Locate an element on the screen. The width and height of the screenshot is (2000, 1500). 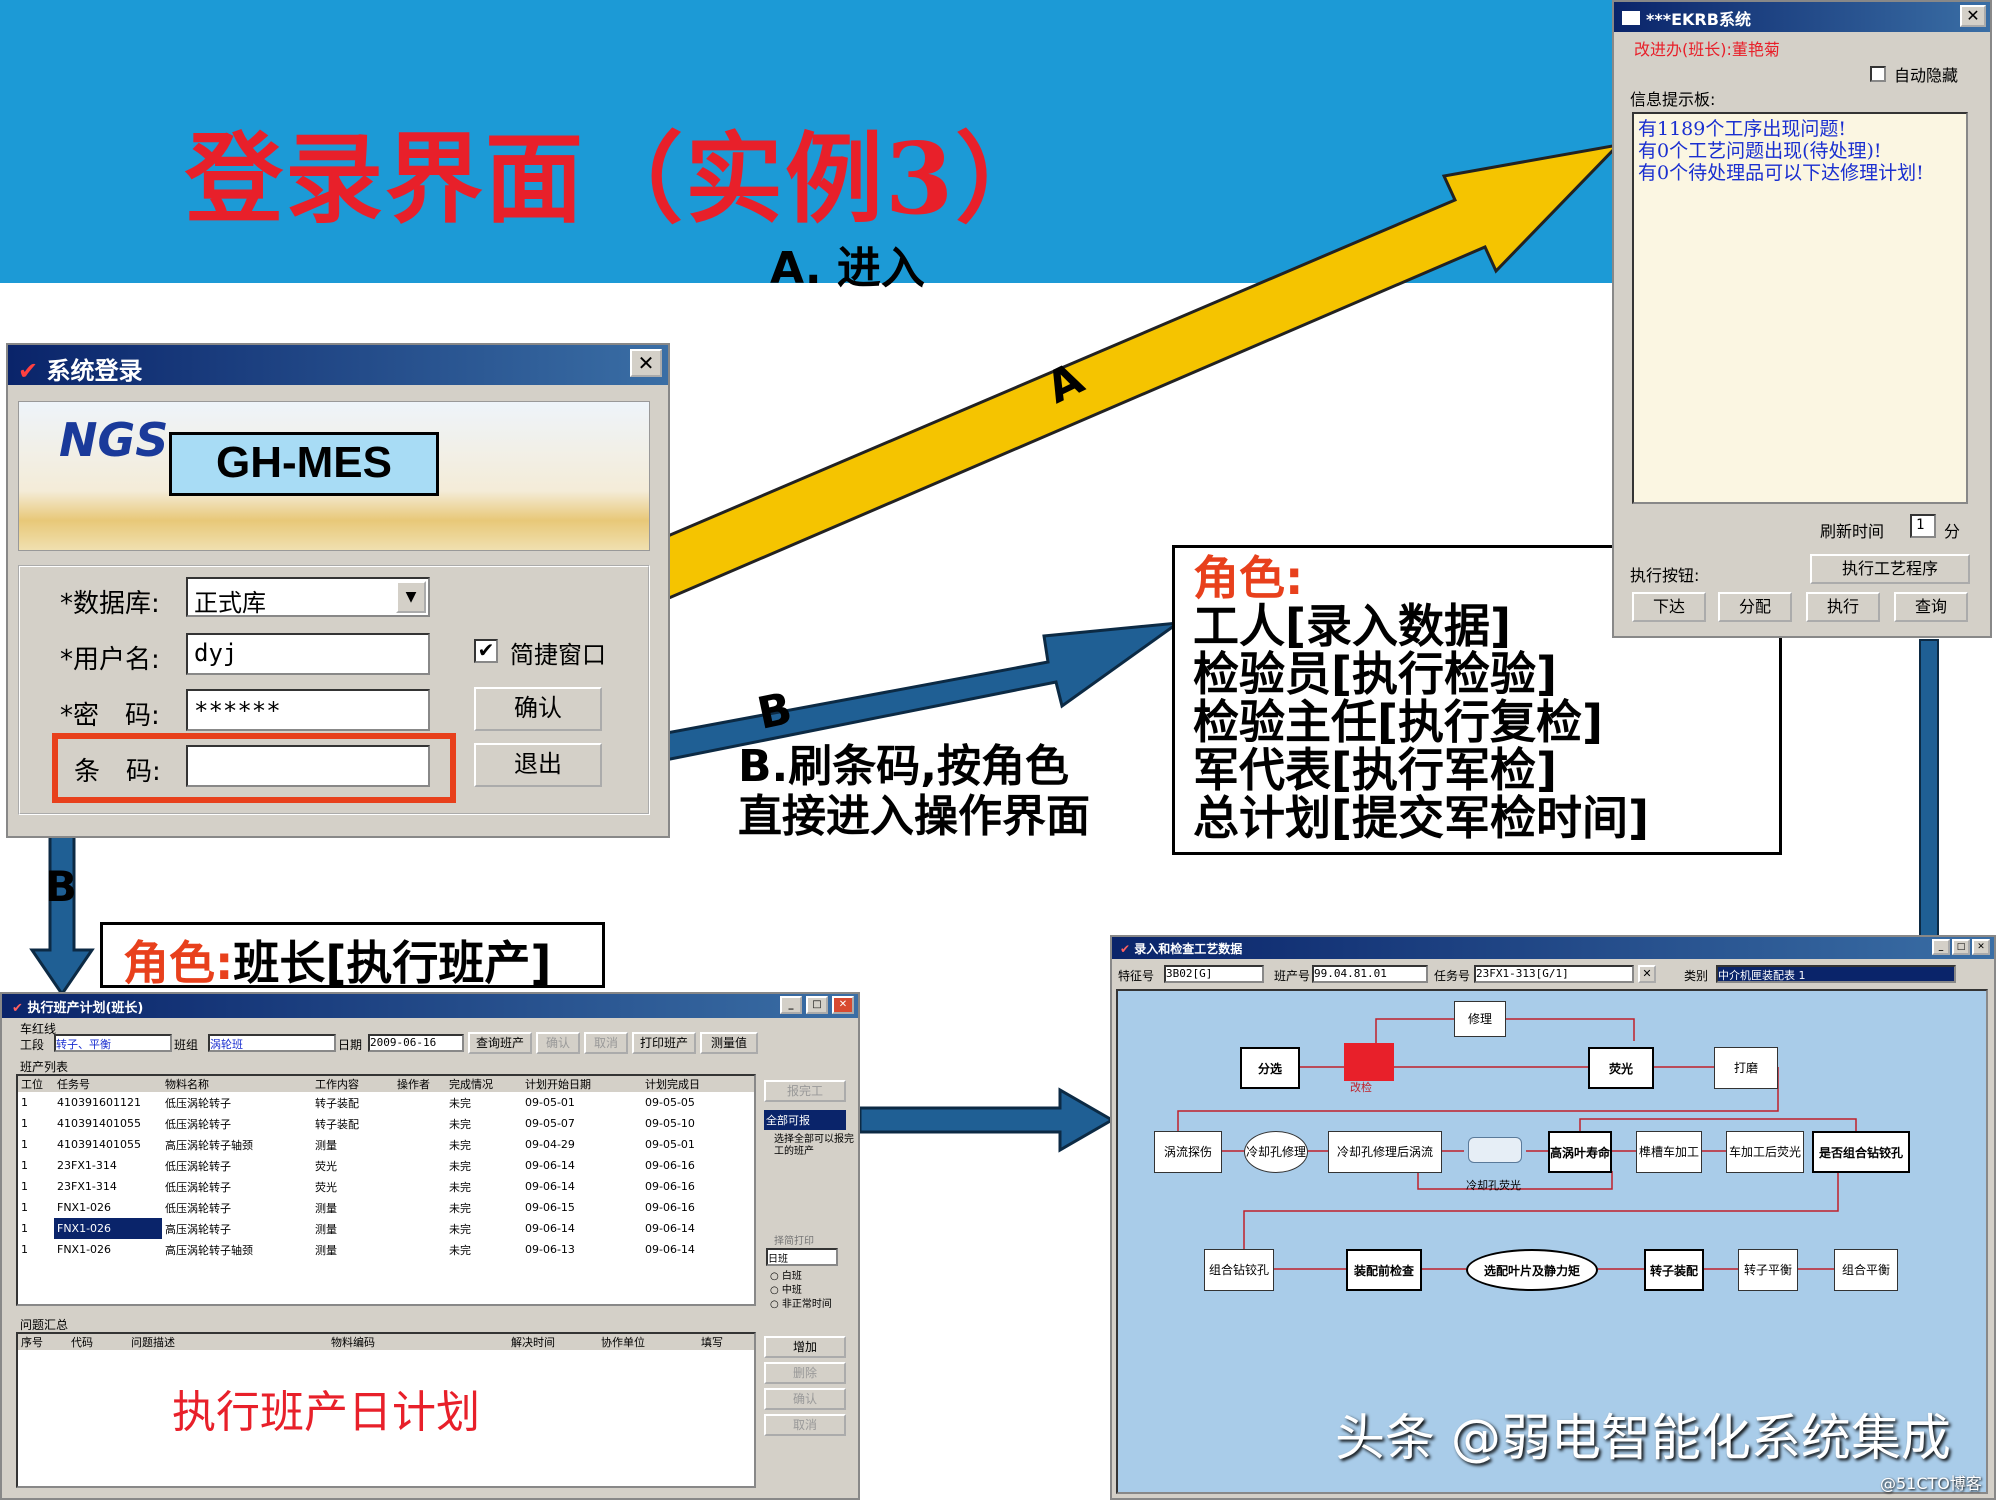
column-header: 问题描述 is located at coordinates (228, 1342).